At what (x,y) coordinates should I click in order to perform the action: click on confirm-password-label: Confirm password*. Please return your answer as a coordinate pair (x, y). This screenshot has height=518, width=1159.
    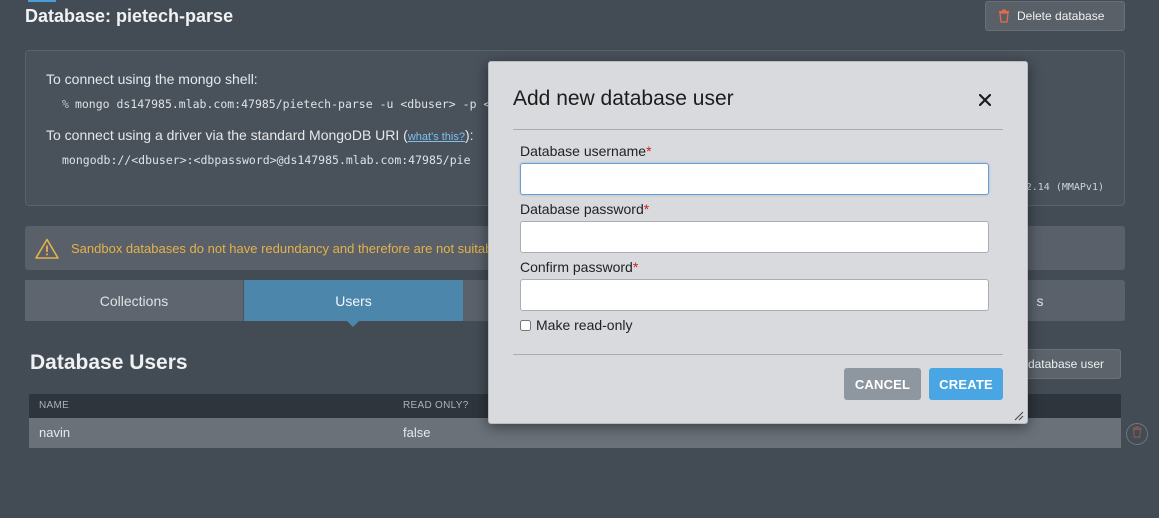
    Looking at the image, I should click on (579, 267).